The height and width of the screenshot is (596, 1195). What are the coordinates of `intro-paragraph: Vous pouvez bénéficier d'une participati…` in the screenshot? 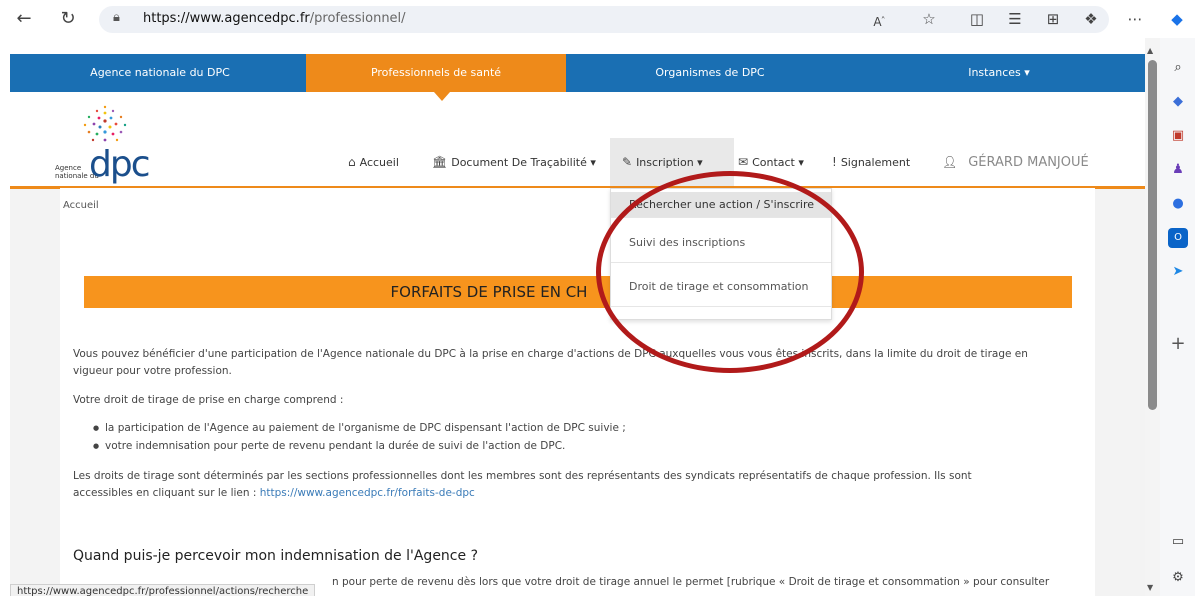 It's located at (550, 362).